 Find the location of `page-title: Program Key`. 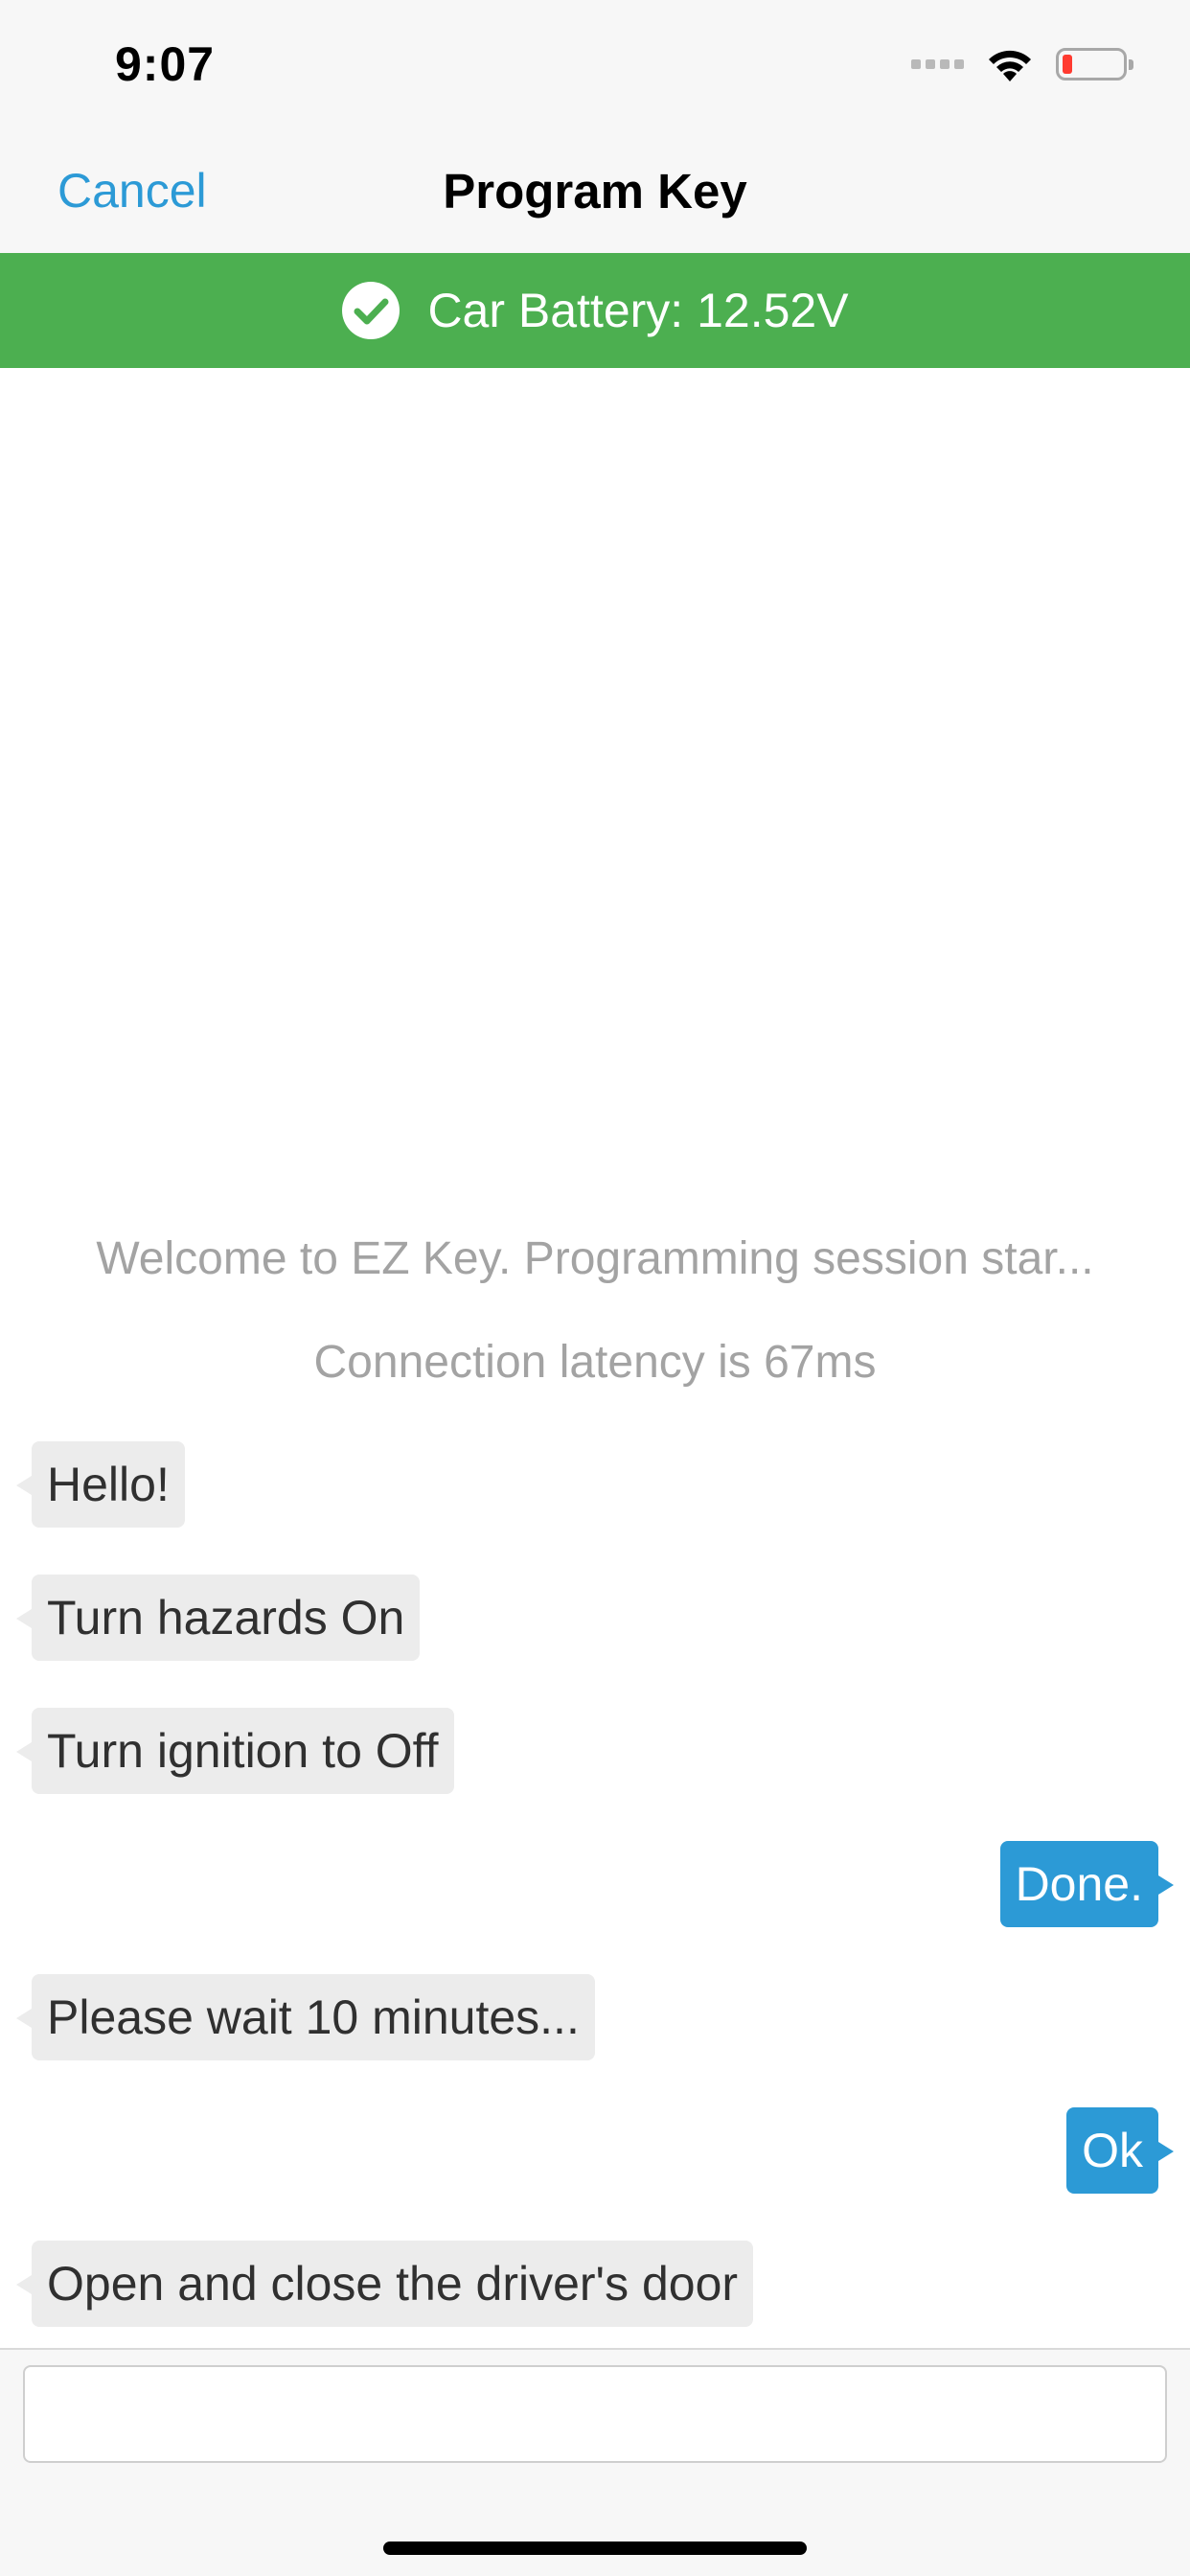

page-title: Program Key is located at coordinates (595, 191).